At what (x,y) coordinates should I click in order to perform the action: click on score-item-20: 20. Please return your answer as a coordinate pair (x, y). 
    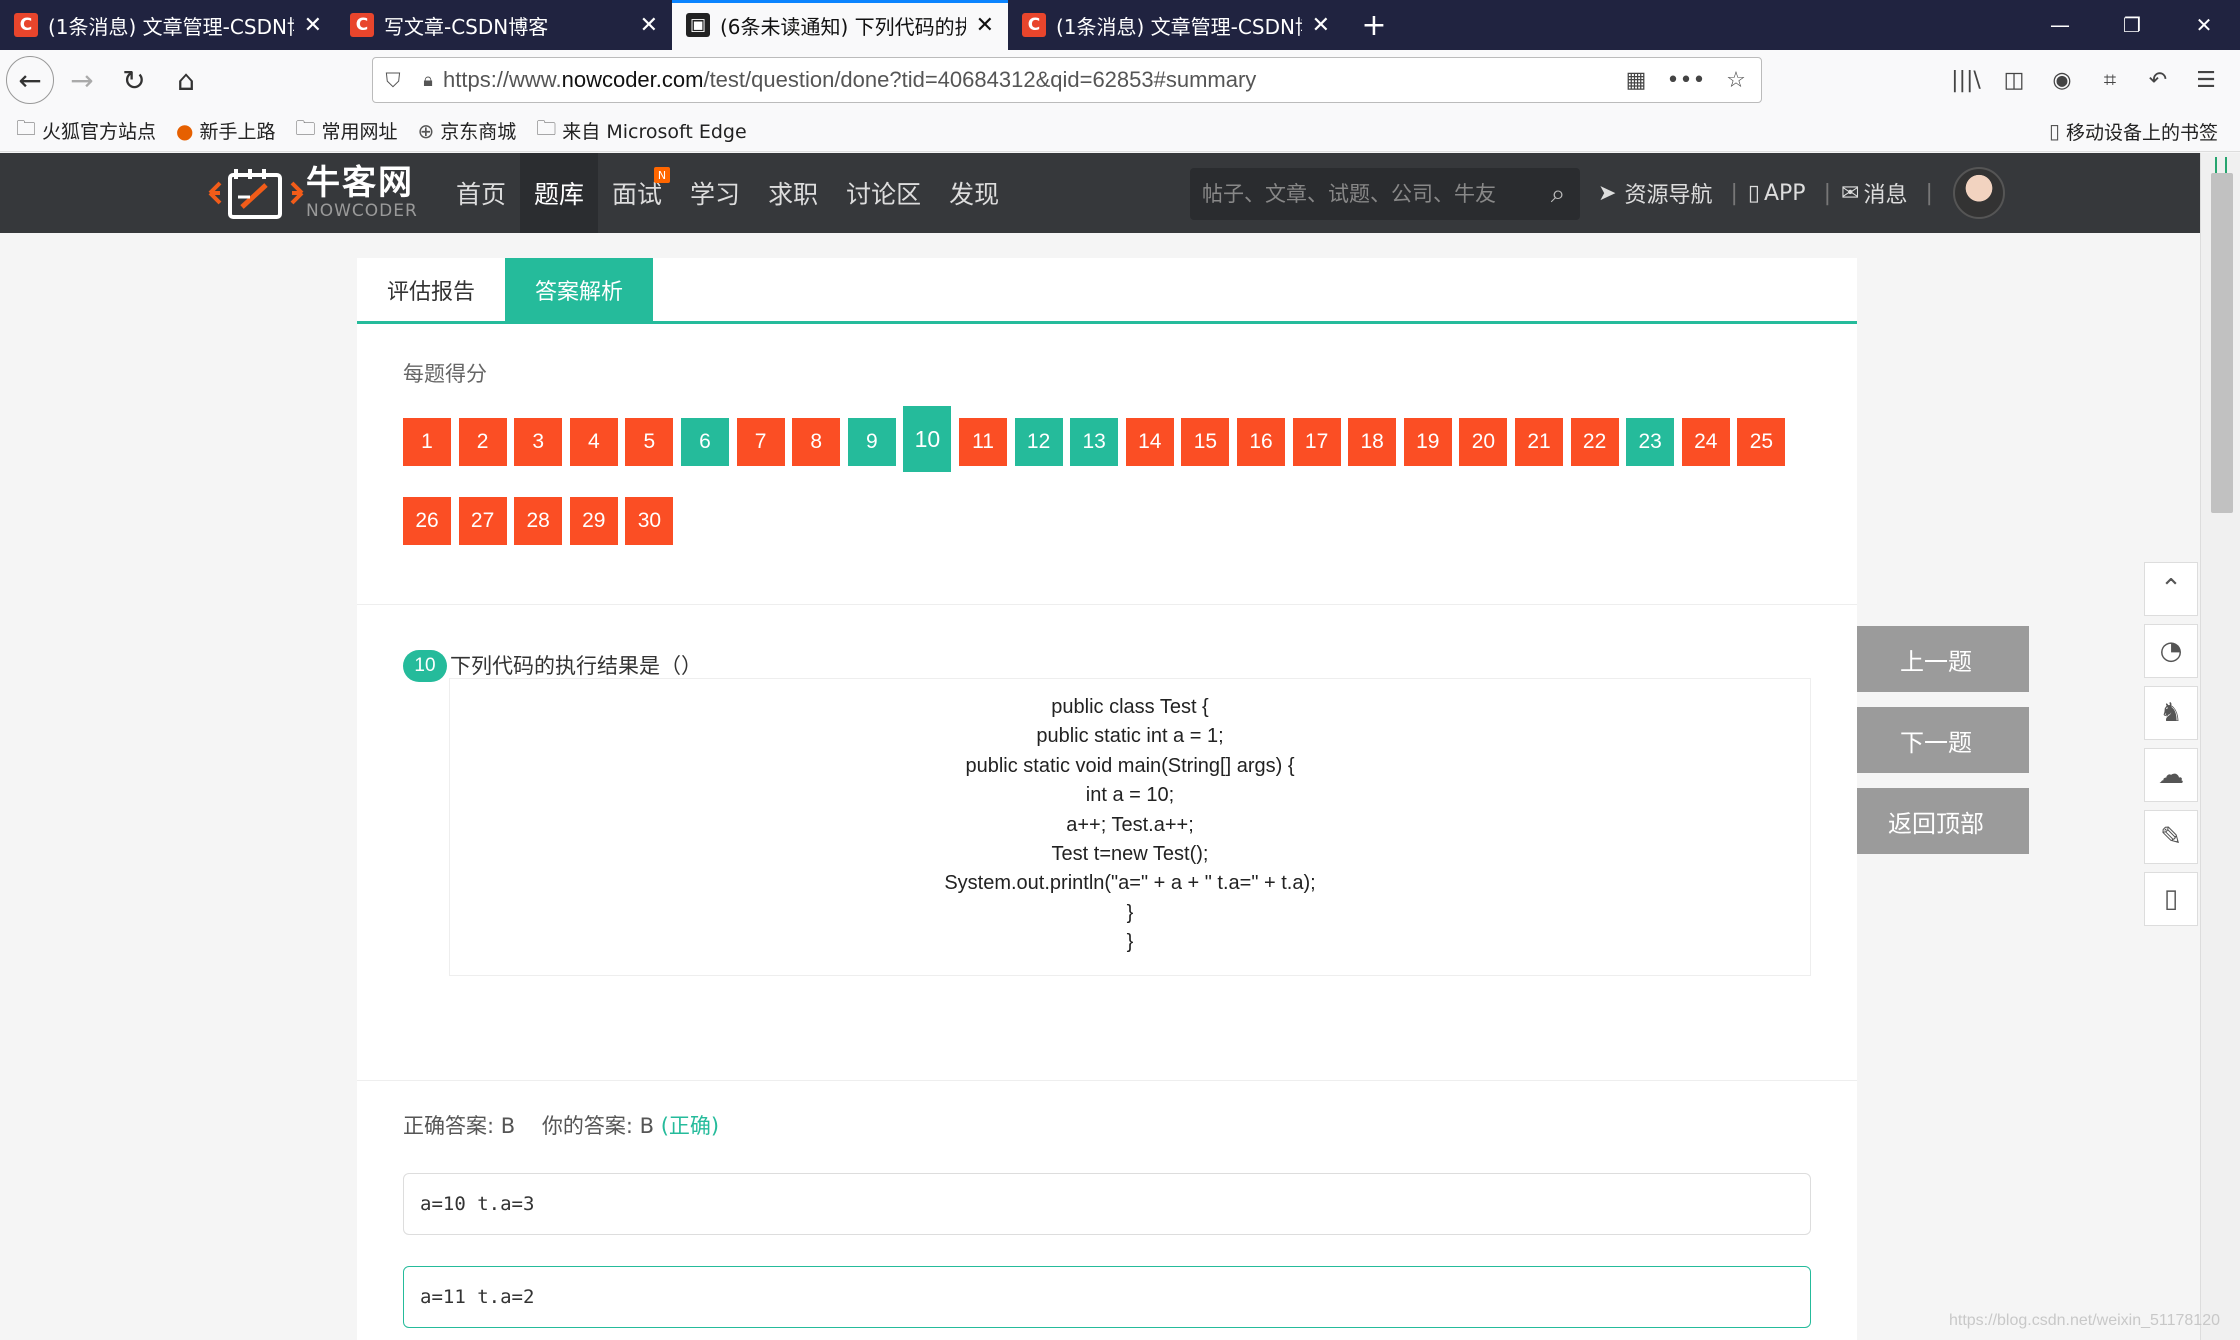
    Looking at the image, I should click on (1483, 442).